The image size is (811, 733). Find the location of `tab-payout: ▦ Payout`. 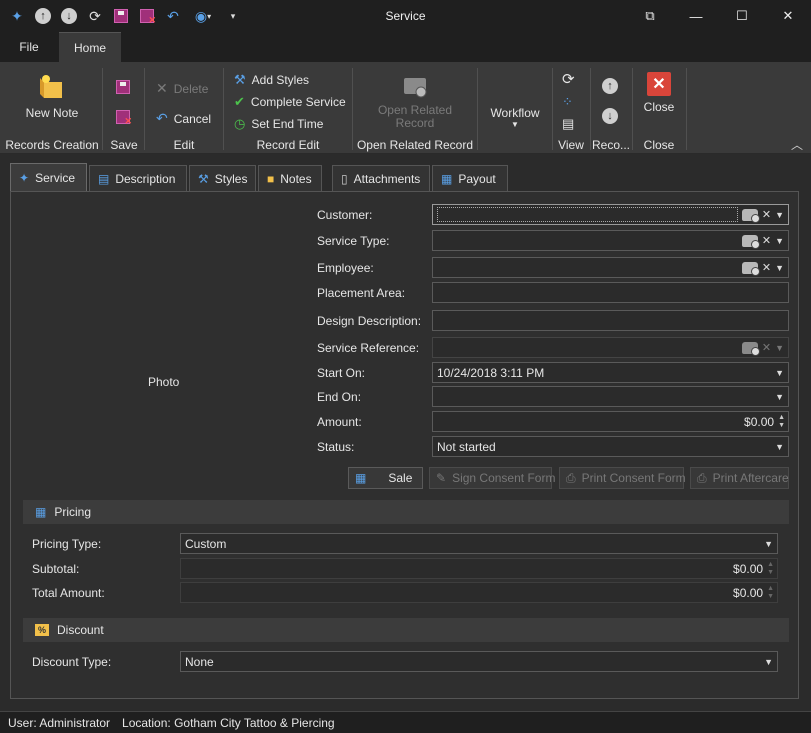

tab-payout: ▦ Payout is located at coordinates (470, 178).